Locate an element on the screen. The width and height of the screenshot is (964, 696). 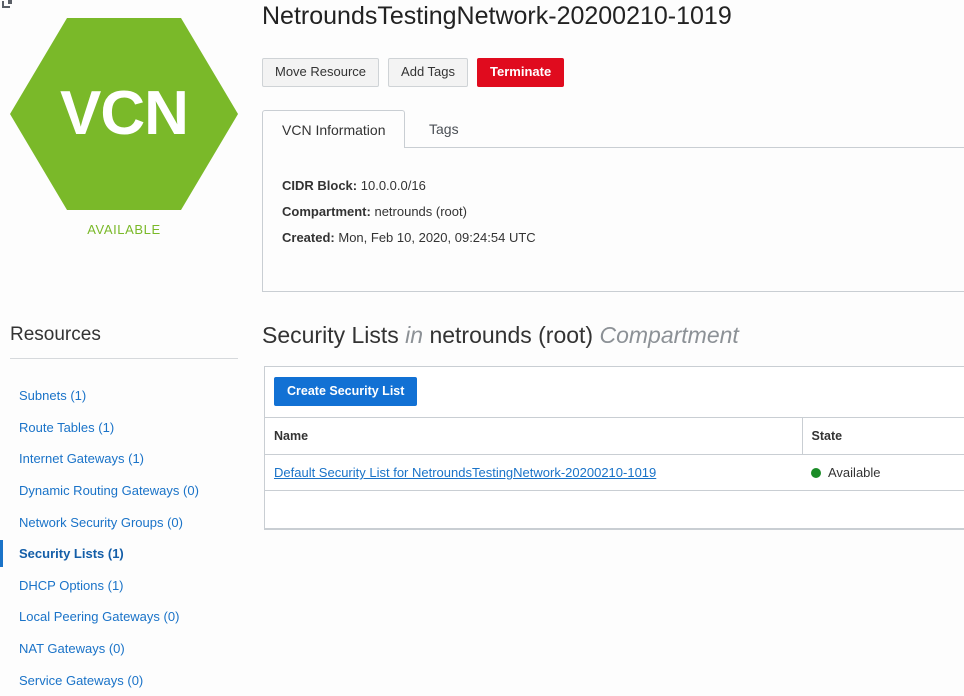
sidebar-item-nat-gateways: NAT Gateways (0) is located at coordinates (124, 649).